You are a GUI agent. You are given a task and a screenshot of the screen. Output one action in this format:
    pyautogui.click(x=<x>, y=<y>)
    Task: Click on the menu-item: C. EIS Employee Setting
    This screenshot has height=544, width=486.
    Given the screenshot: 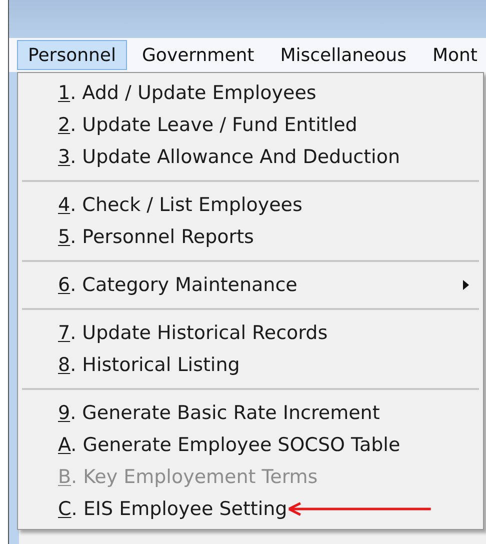 What is the action you would take?
    pyautogui.click(x=173, y=509)
    